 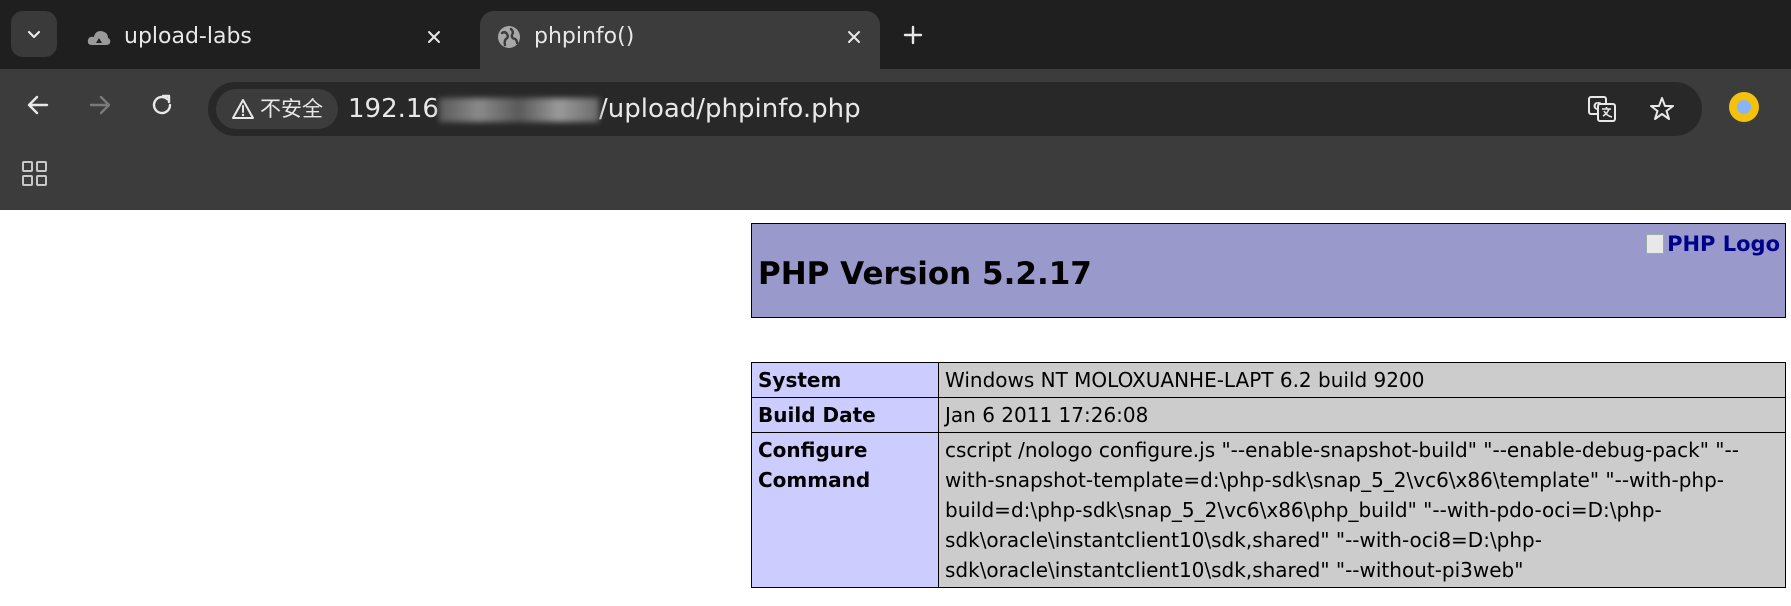 What do you see at coordinates (680, 40) in the screenshot?
I see `tab-phpinfo: phpinfo()` at bounding box center [680, 40].